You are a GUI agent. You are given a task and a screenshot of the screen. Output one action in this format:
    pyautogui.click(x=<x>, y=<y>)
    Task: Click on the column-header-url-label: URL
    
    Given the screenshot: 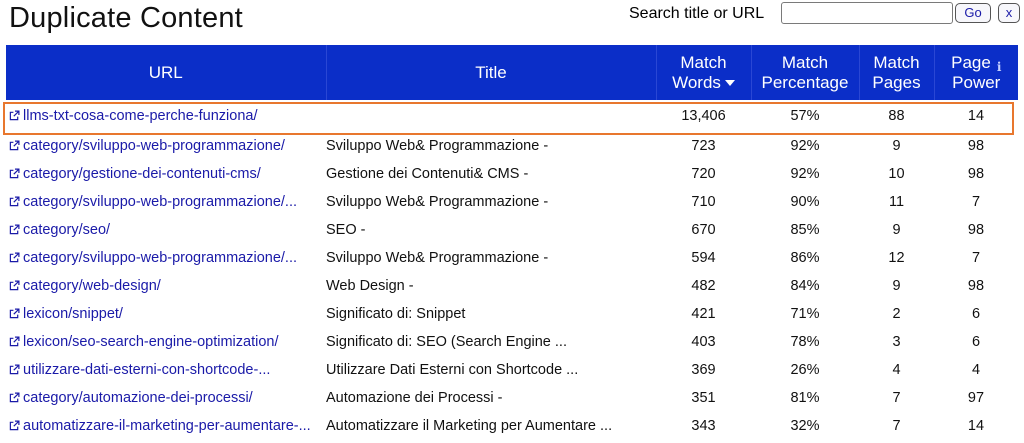 What is the action you would take?
    pyautogui.click(x=165, y=72)
    